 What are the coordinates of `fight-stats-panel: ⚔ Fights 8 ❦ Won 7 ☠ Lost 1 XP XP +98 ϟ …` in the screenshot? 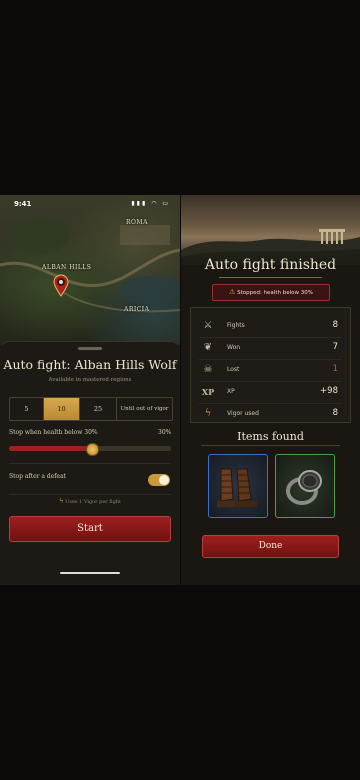 It's located at (270, 365).